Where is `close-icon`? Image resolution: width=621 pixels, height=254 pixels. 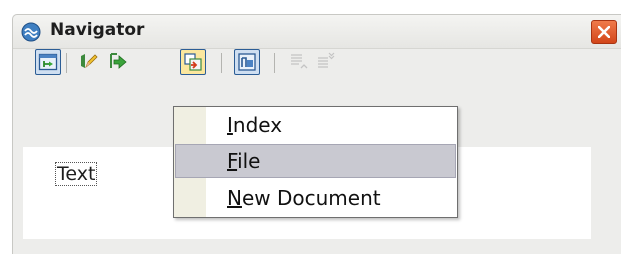
close-icon is located at coordinates (604, 32).